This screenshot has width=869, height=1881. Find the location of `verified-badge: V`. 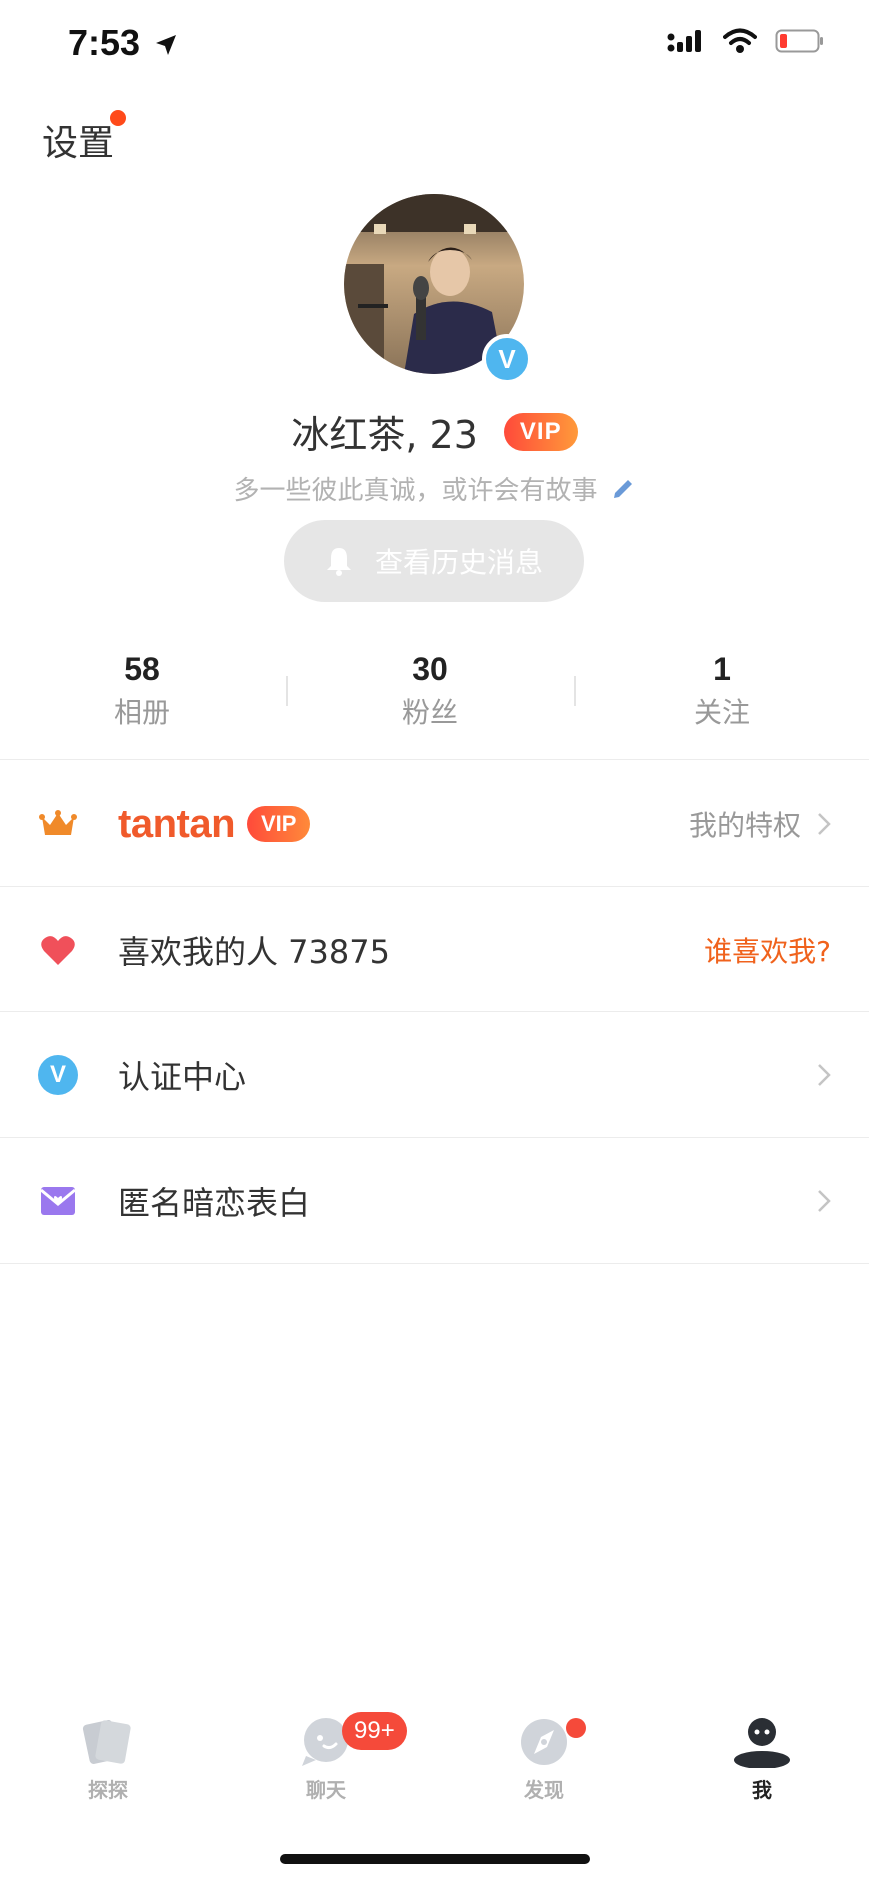

verified-badge: V is located at coordinates (507, 359).